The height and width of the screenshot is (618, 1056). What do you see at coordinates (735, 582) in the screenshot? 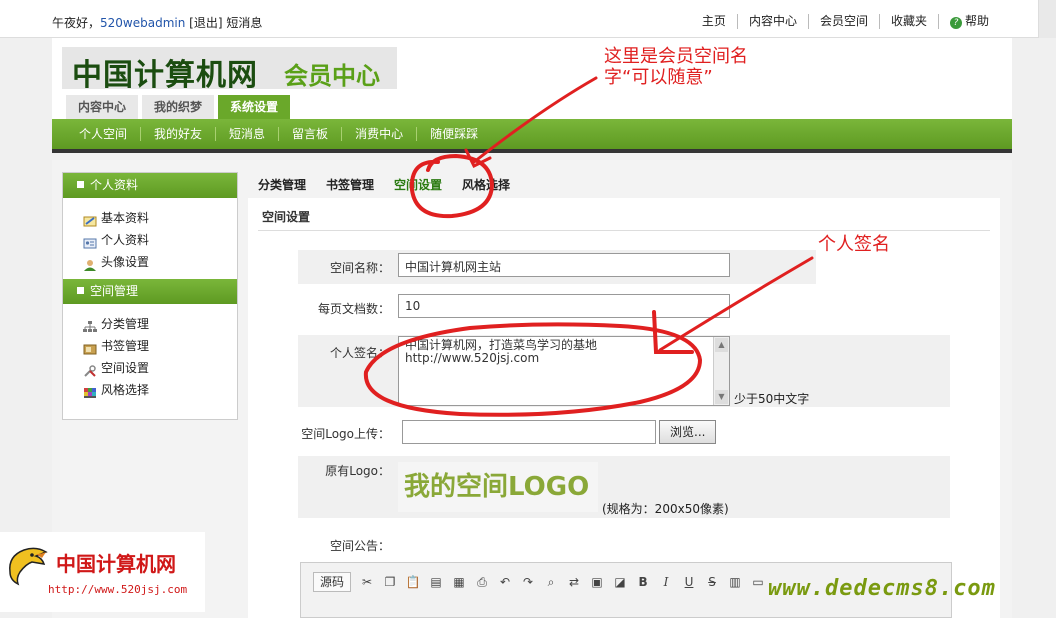
I see `table-icon: ▥` at bounding box center [735, 582].